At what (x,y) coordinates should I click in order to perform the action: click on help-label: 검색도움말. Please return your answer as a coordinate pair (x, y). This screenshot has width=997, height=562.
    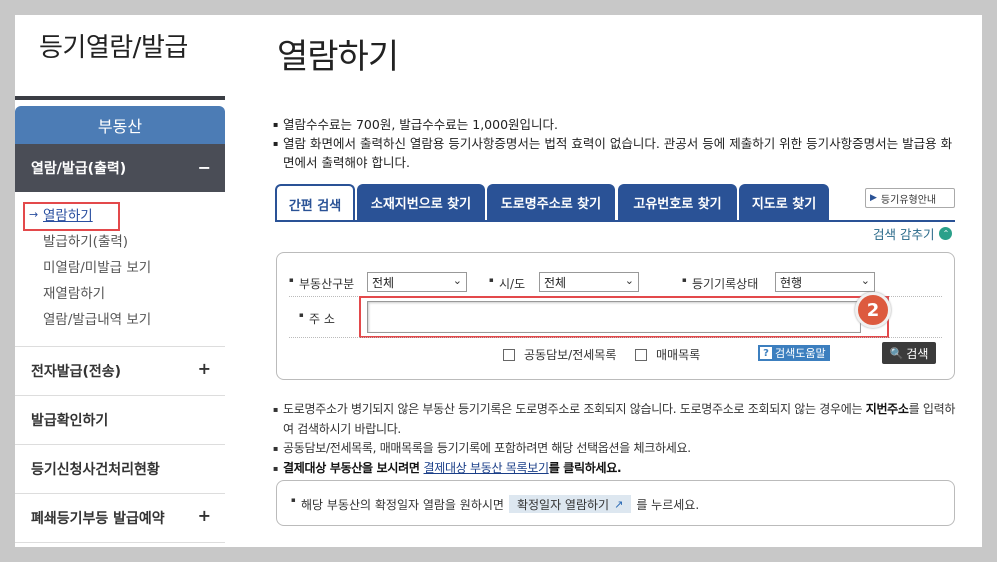
    Looking at the image, I should click on (800, 353).